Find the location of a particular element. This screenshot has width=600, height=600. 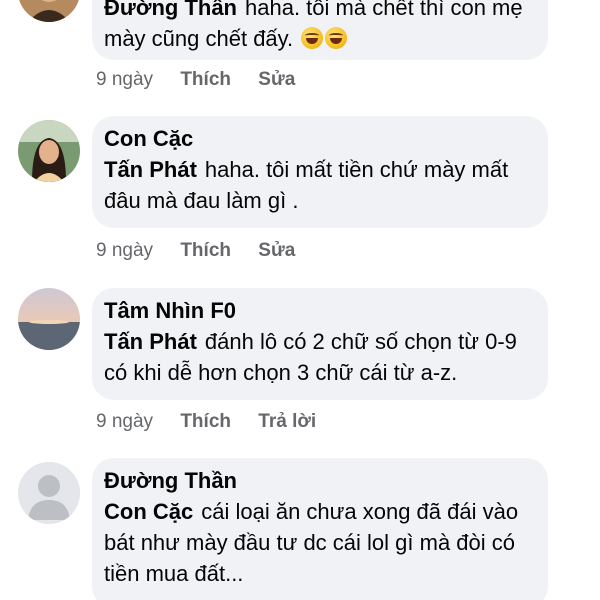

mention-link: Con Cặc is located at coordinates (148, 511).